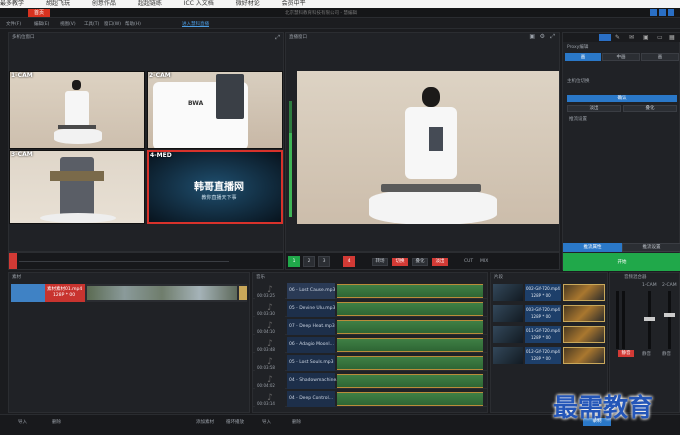 Image resolution: width=680 pixels, height=435 pixels. Describe the element at coordinates (28, 293) in the screenshot. I see `clip-thumb` at that location.